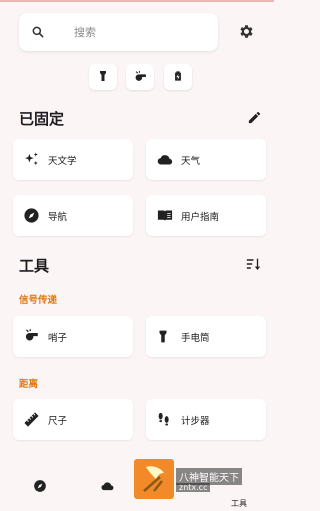 This screenshot has height=511, width=320. What do you see at coordinates (254, 119) in the screenshot?
I see `edit-pencil-icon` at bounding box center [254, 119].